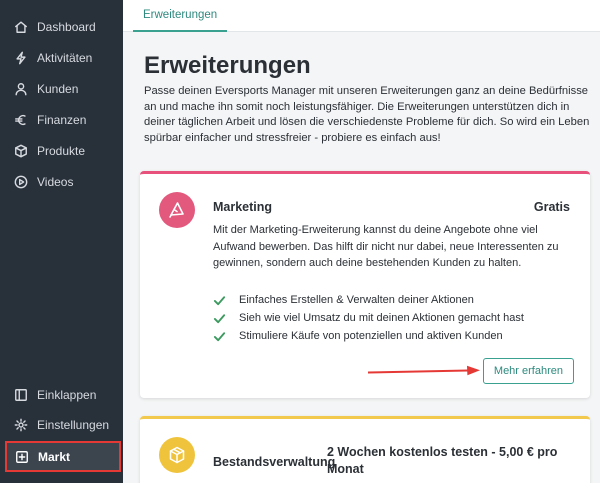 The width and height of the screenshot is (600, 483). What do you see at coordinates (227, 65) in the screenshot?
I see `page-title: Erweiterungen` at bounding box center [227, 65].